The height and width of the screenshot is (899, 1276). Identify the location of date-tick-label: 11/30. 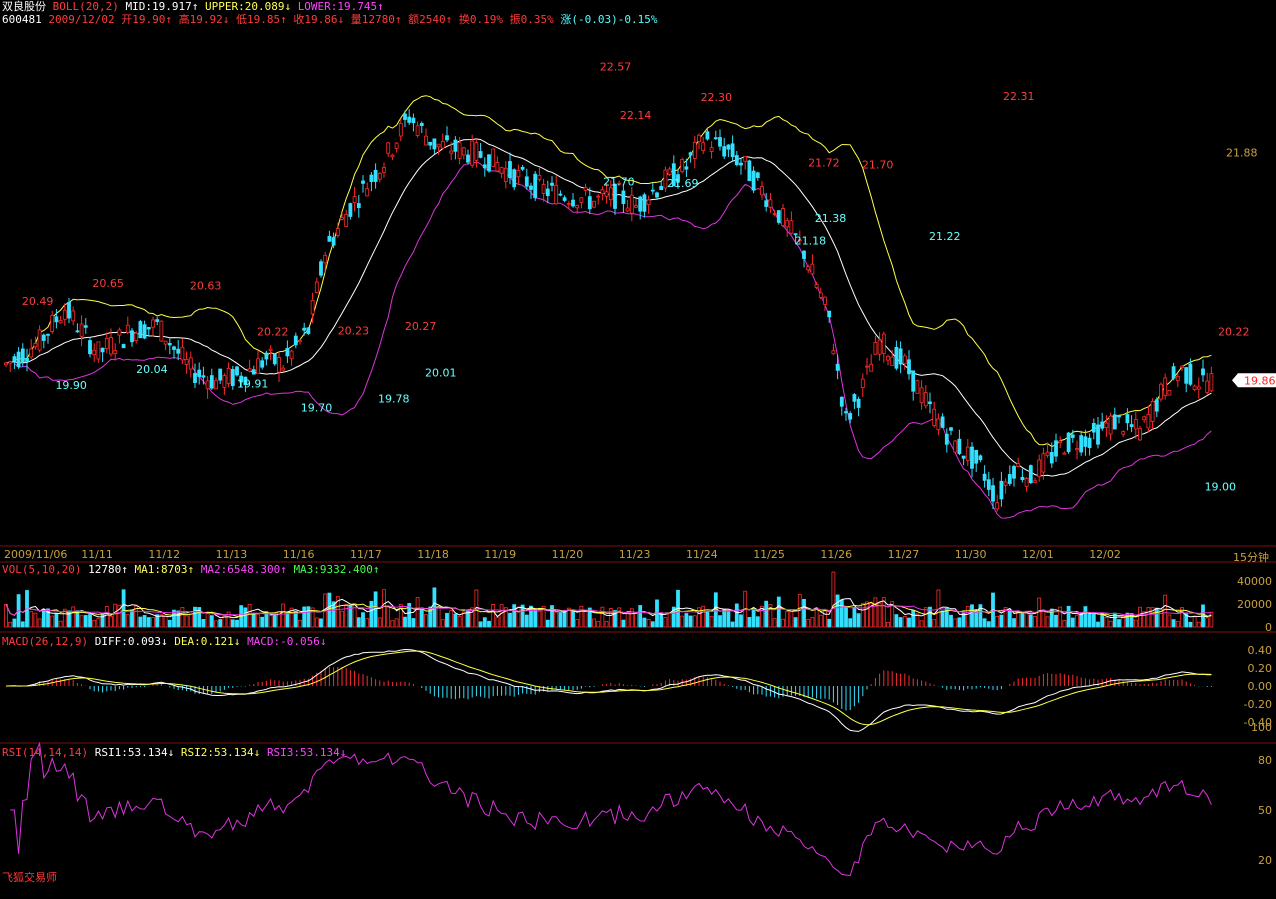
(971, 554).